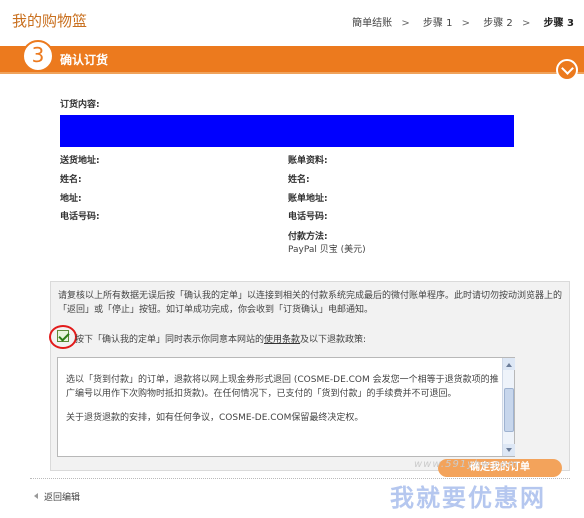  Describe the element at coordinates (292, 20) in the screenshot. I see `top-bar: 我的购物篮 簡单结账 > 步骤 1 > 步骤 2 > 步骤 3` at that location.